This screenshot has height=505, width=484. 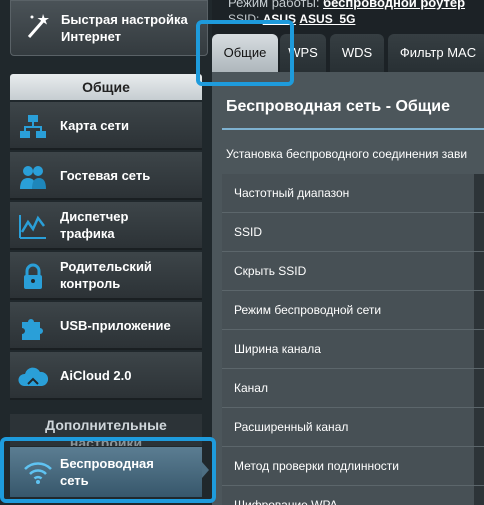 I want to click on parental-lock-icon, so click(x=33, y=276).